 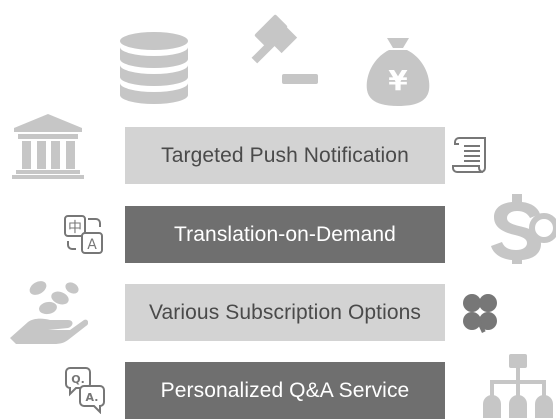 What do you see at coordinates (522, 228) in the screenshot?
I see `dollar-globe-icon` at bounding box center [522, 228].